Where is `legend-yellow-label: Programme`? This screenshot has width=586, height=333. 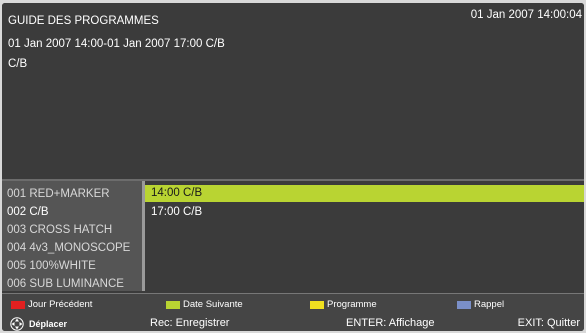
legend-yellow-label: Programme is located at coordinates (352, 304).